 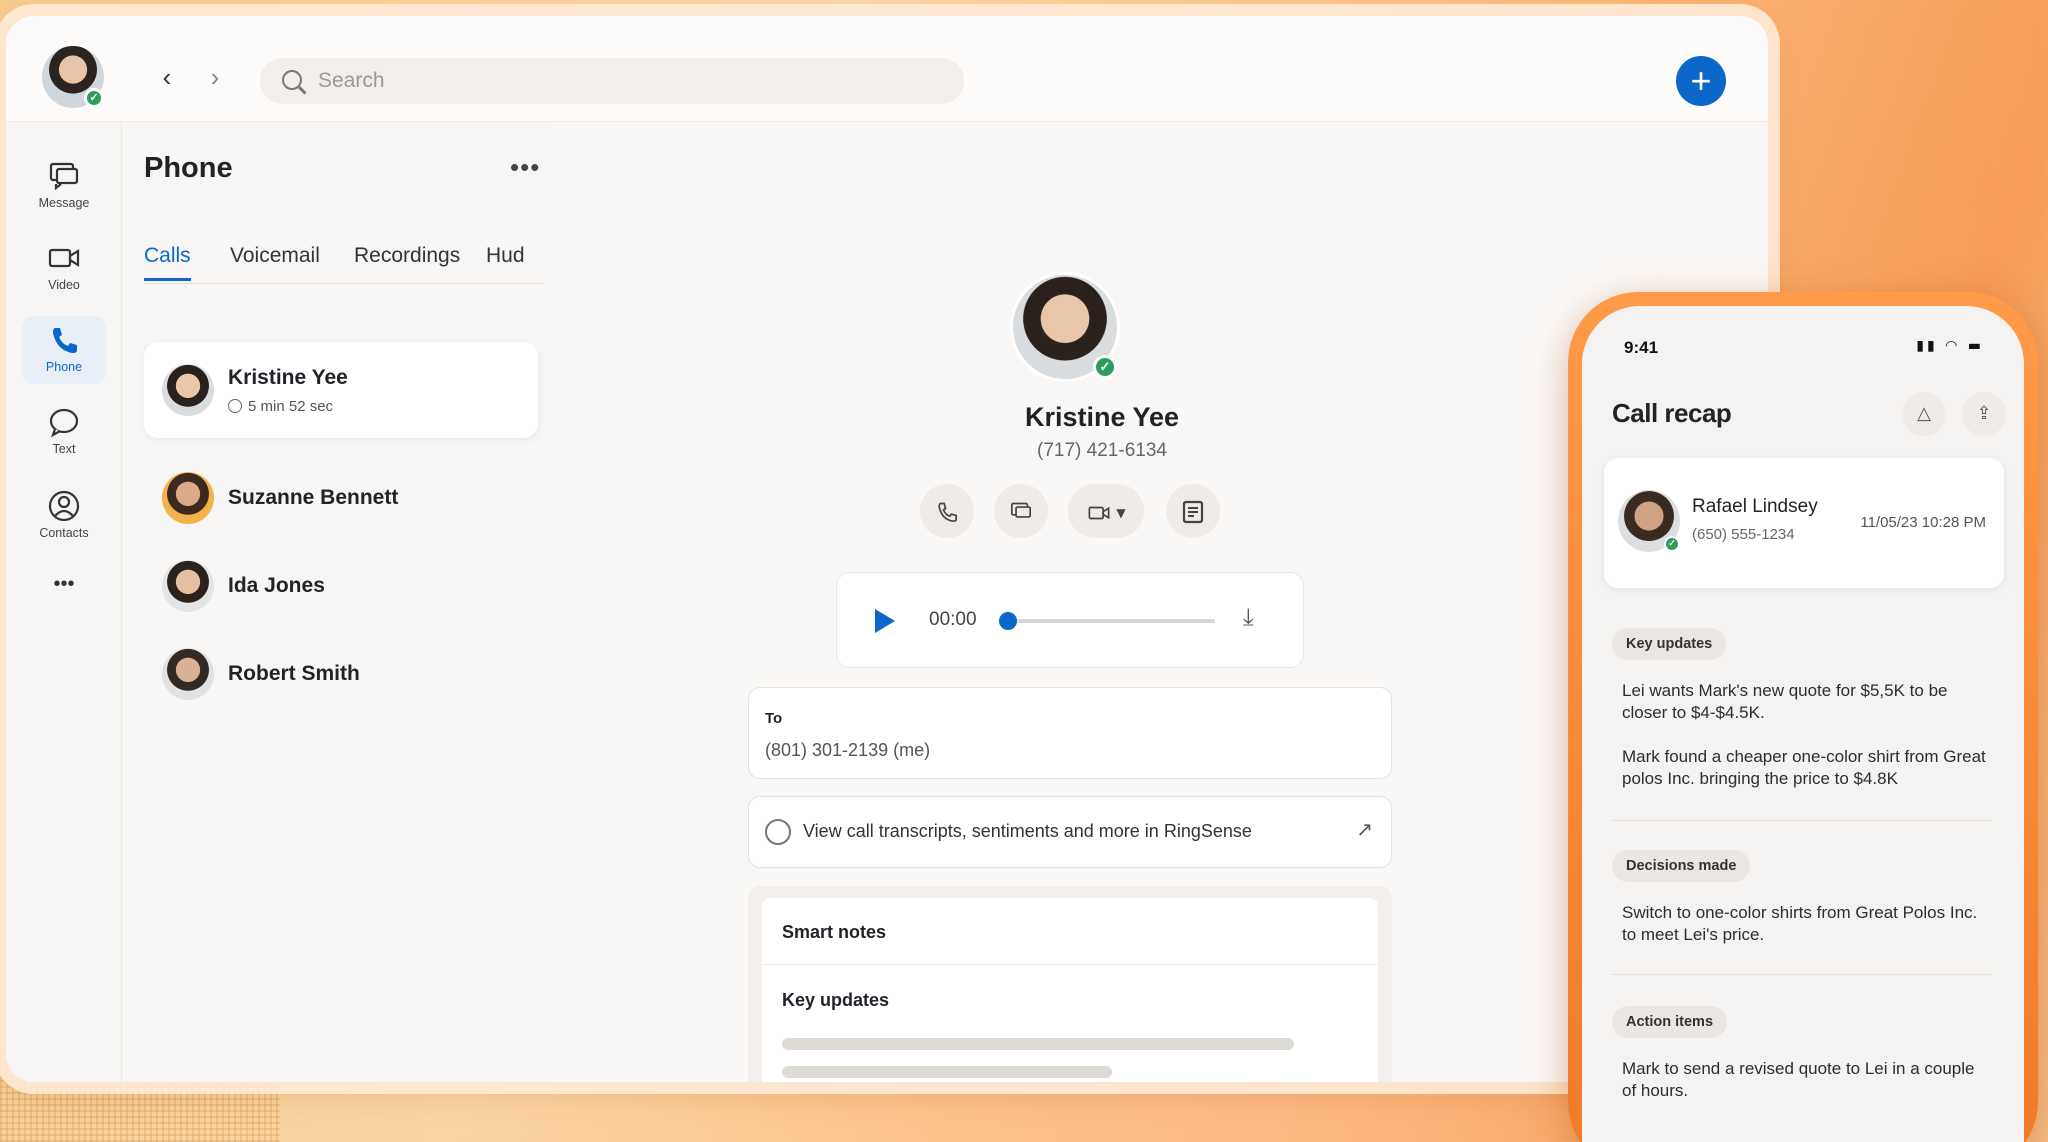 I want to click on decisions-made-chip: Decisions made, so click(x=1681, y=866).